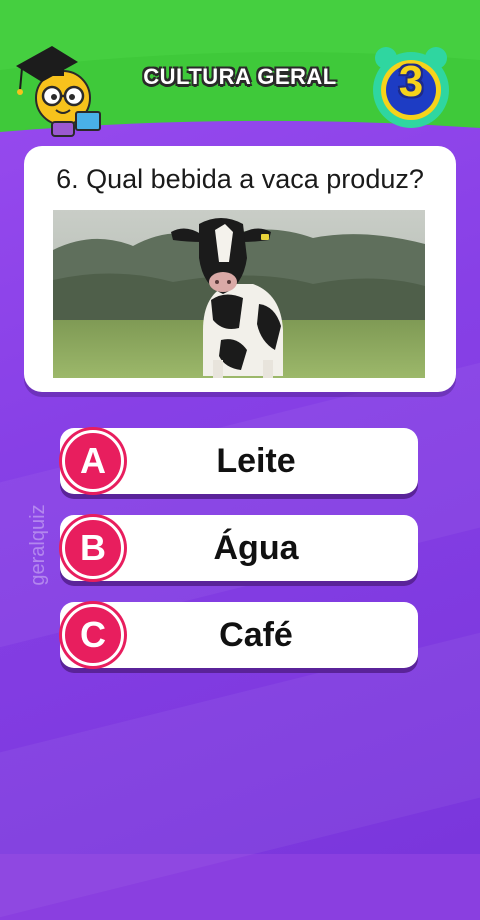 The height and width of the screenshot is (920, 480). What do you see at coordinates (256, 635) in the screenshot?
I see `answer-label-c: Café` at bounding box center [256, 635].